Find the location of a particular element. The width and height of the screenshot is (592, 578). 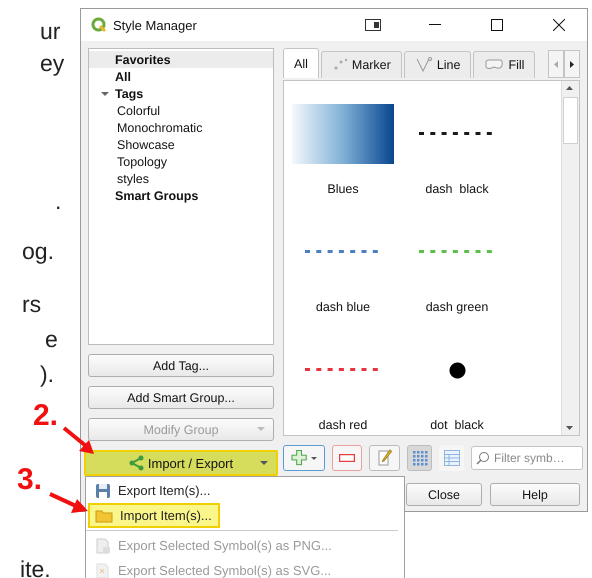

close-icon is located at coordinates (559, 25).